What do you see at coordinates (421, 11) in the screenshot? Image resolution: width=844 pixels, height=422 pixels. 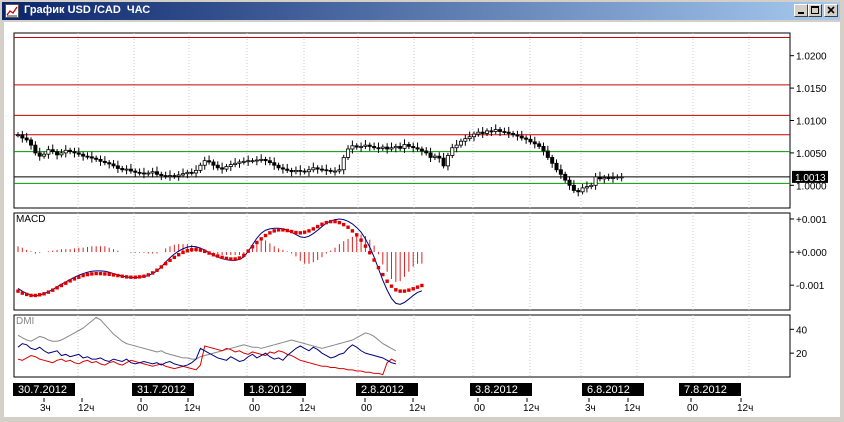 I see `title-bar: График USD /CAD ЧАС` at bounding box center [421, 11].